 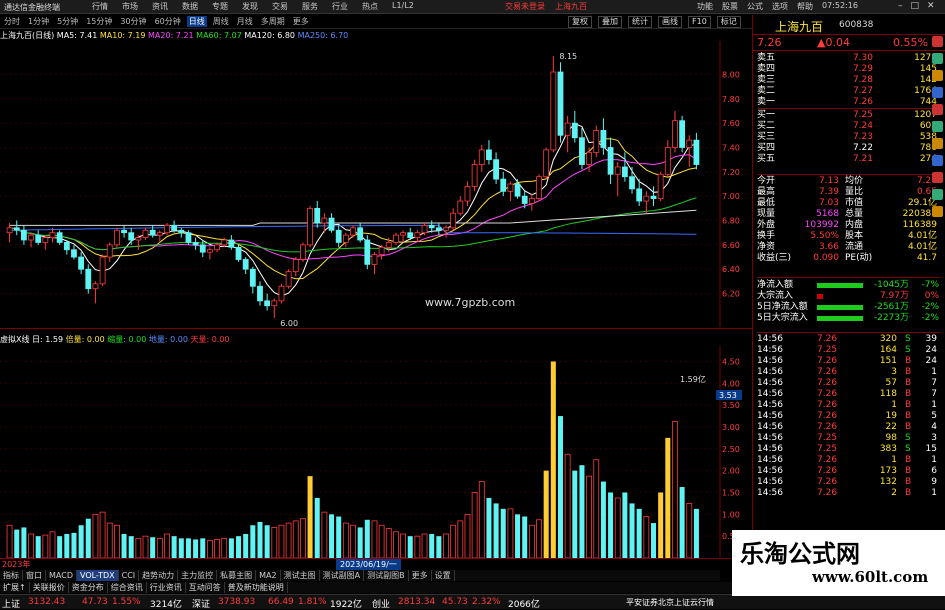 I want to click on indicator-tab-2: MACD, so click(x=61, y=575).